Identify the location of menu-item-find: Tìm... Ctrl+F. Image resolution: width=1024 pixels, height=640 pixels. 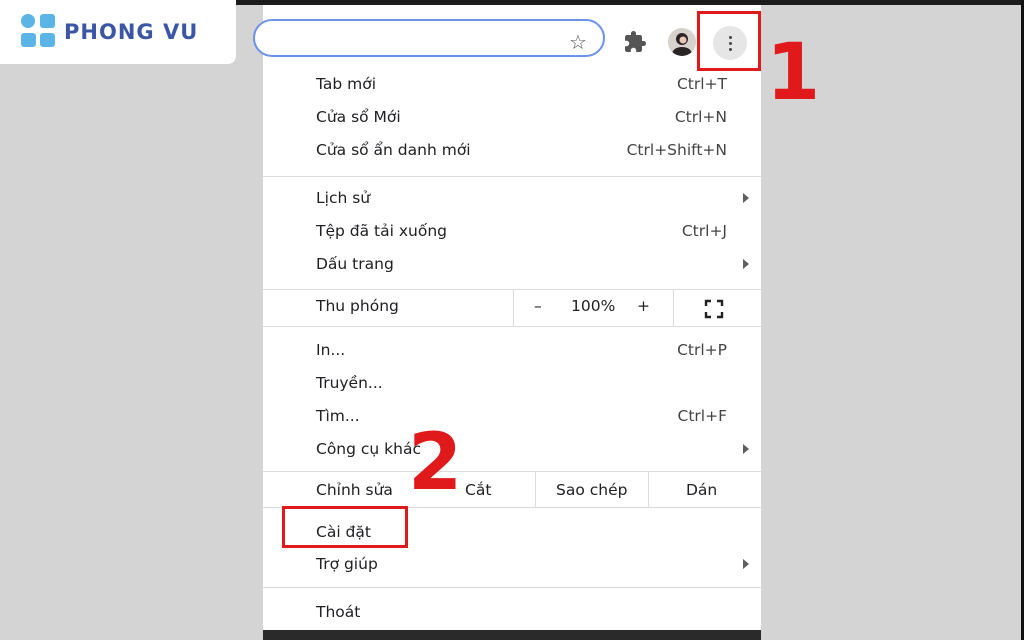
(512, 417).